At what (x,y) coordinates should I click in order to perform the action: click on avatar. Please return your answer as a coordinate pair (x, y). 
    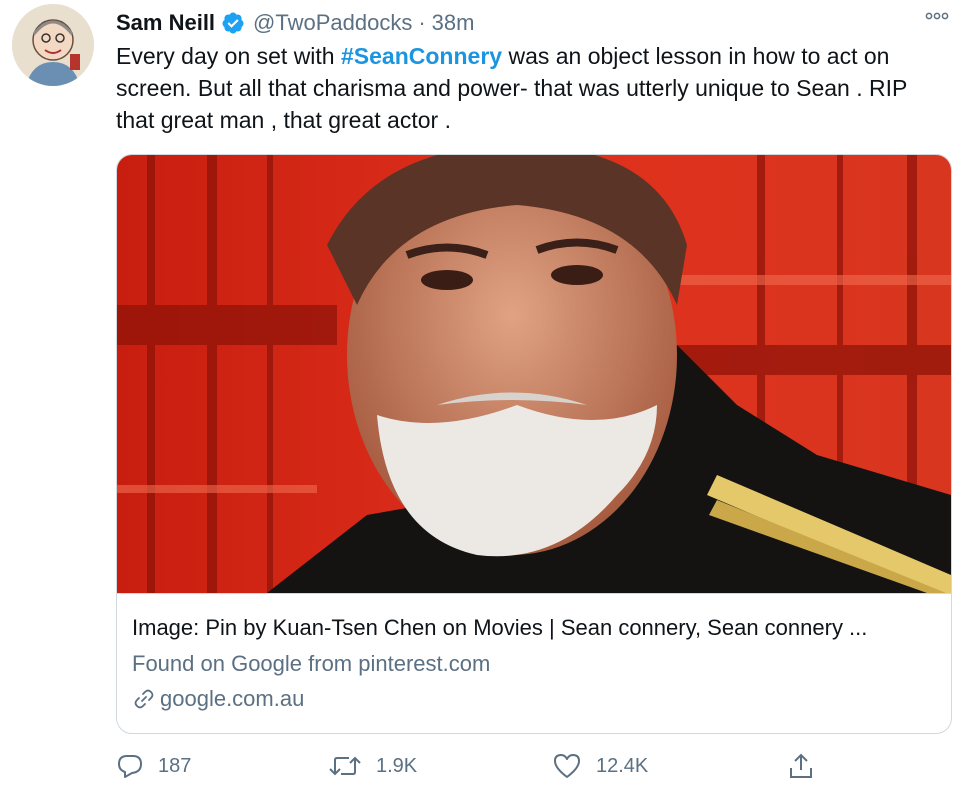
    Looking at the image, I should click on (53, 45).